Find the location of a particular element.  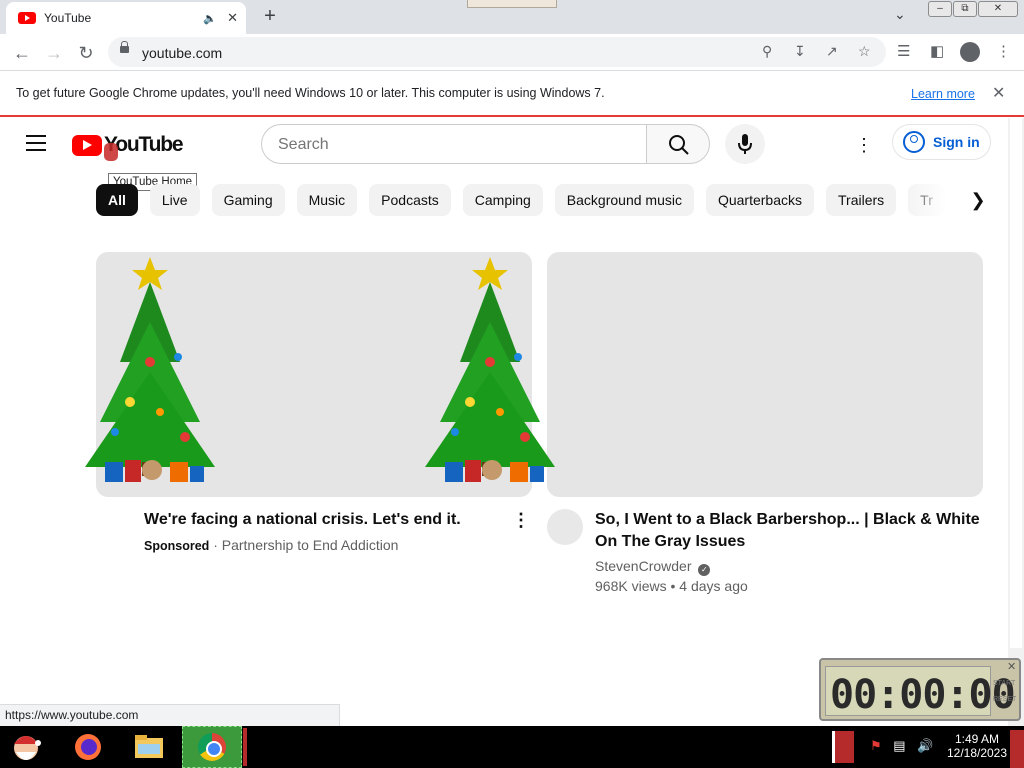

side-panel-icon: ◧ is located at coordinates (937, 51).